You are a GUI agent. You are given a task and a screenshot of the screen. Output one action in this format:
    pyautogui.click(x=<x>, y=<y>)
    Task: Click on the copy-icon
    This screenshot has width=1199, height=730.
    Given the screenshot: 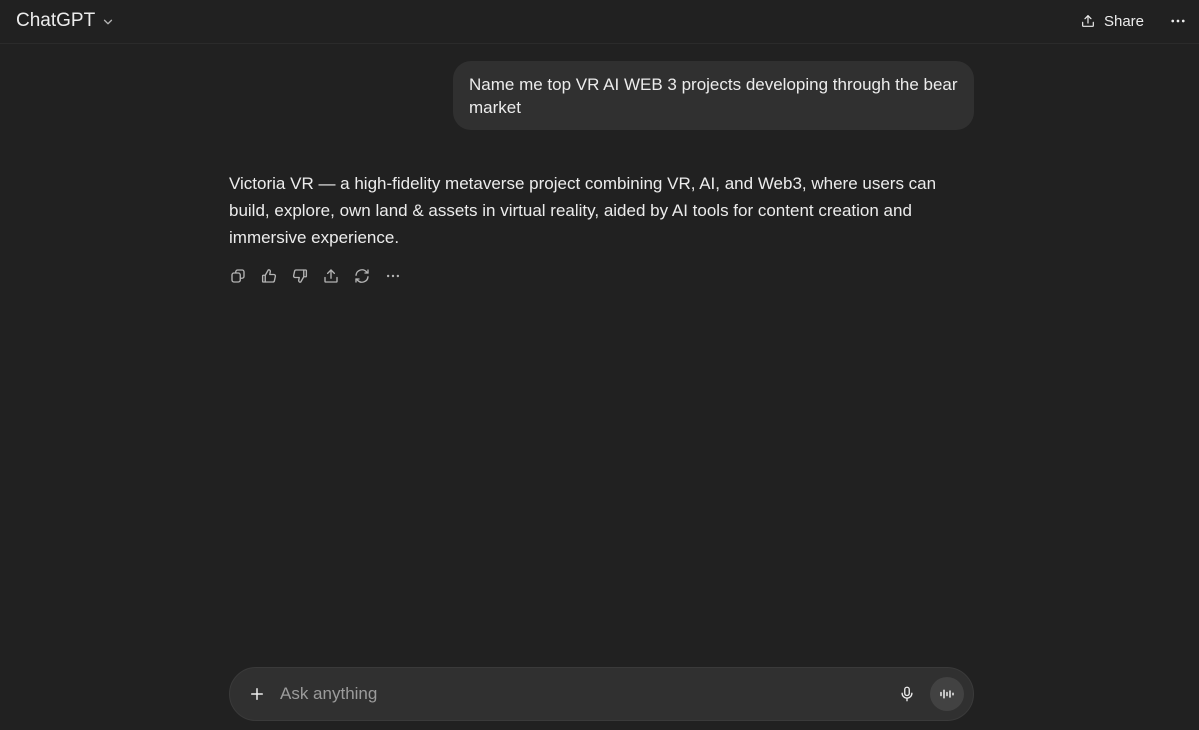 What is the action you would take?
    pyautogui.click(x=238, y=276)
    